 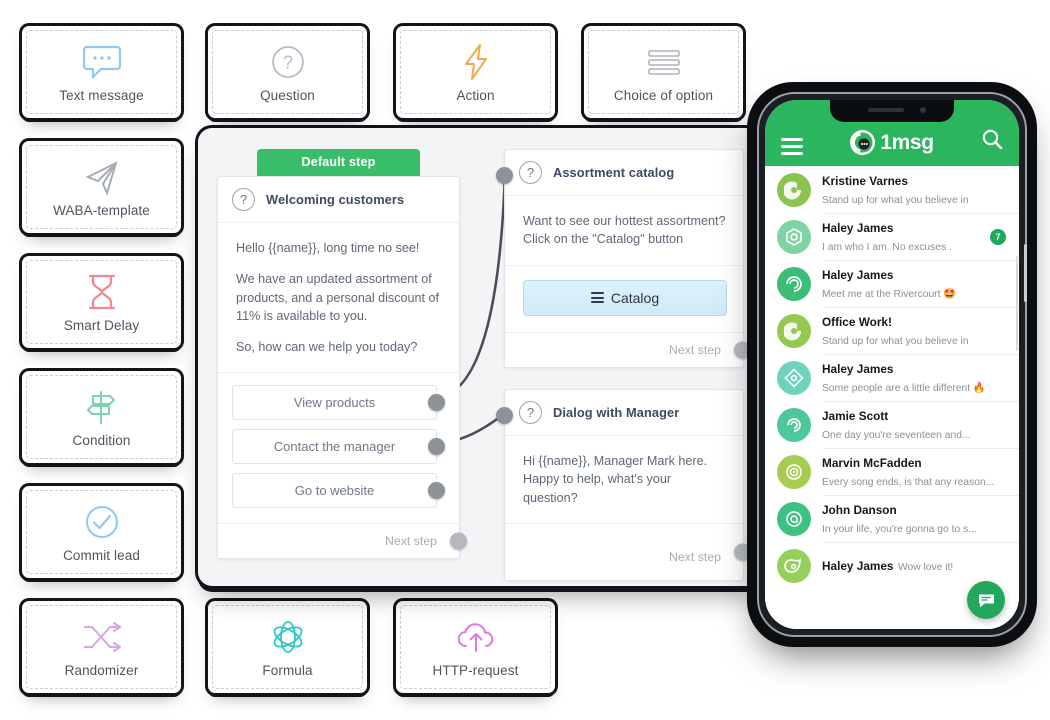 I want to click on palette-block-http-request: HTTP-request, so click(x=475, y=647).